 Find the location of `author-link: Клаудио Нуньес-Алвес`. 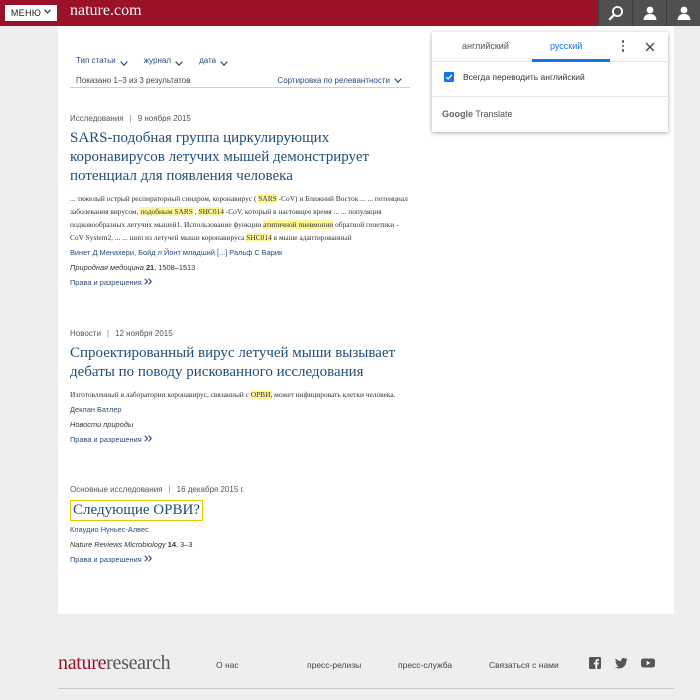

author-link: Клаудио Нуньес-Алвес is located at coordinates (109, 529).